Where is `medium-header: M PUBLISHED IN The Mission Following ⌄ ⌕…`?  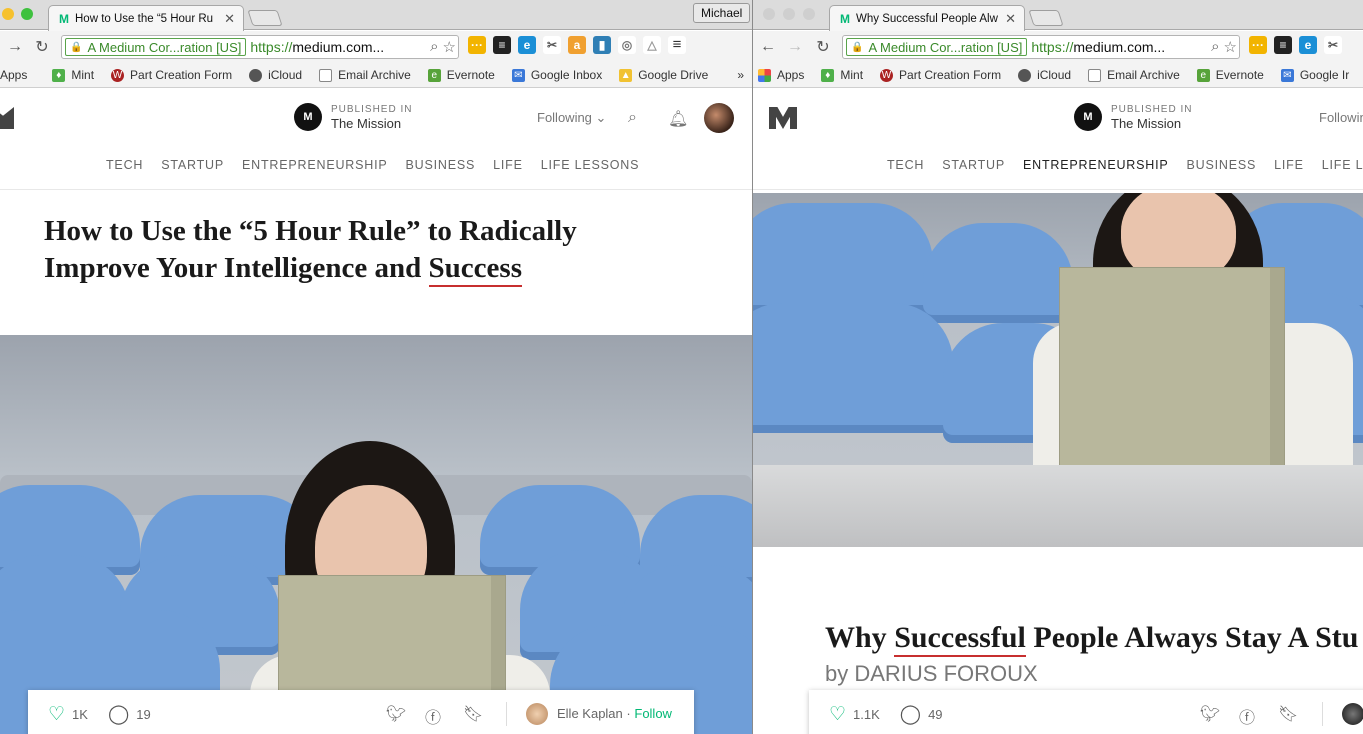 medium-header: M PUBLISHED IN The Mission Following ⌄ ⌕… is located at coordinates (376, 139).